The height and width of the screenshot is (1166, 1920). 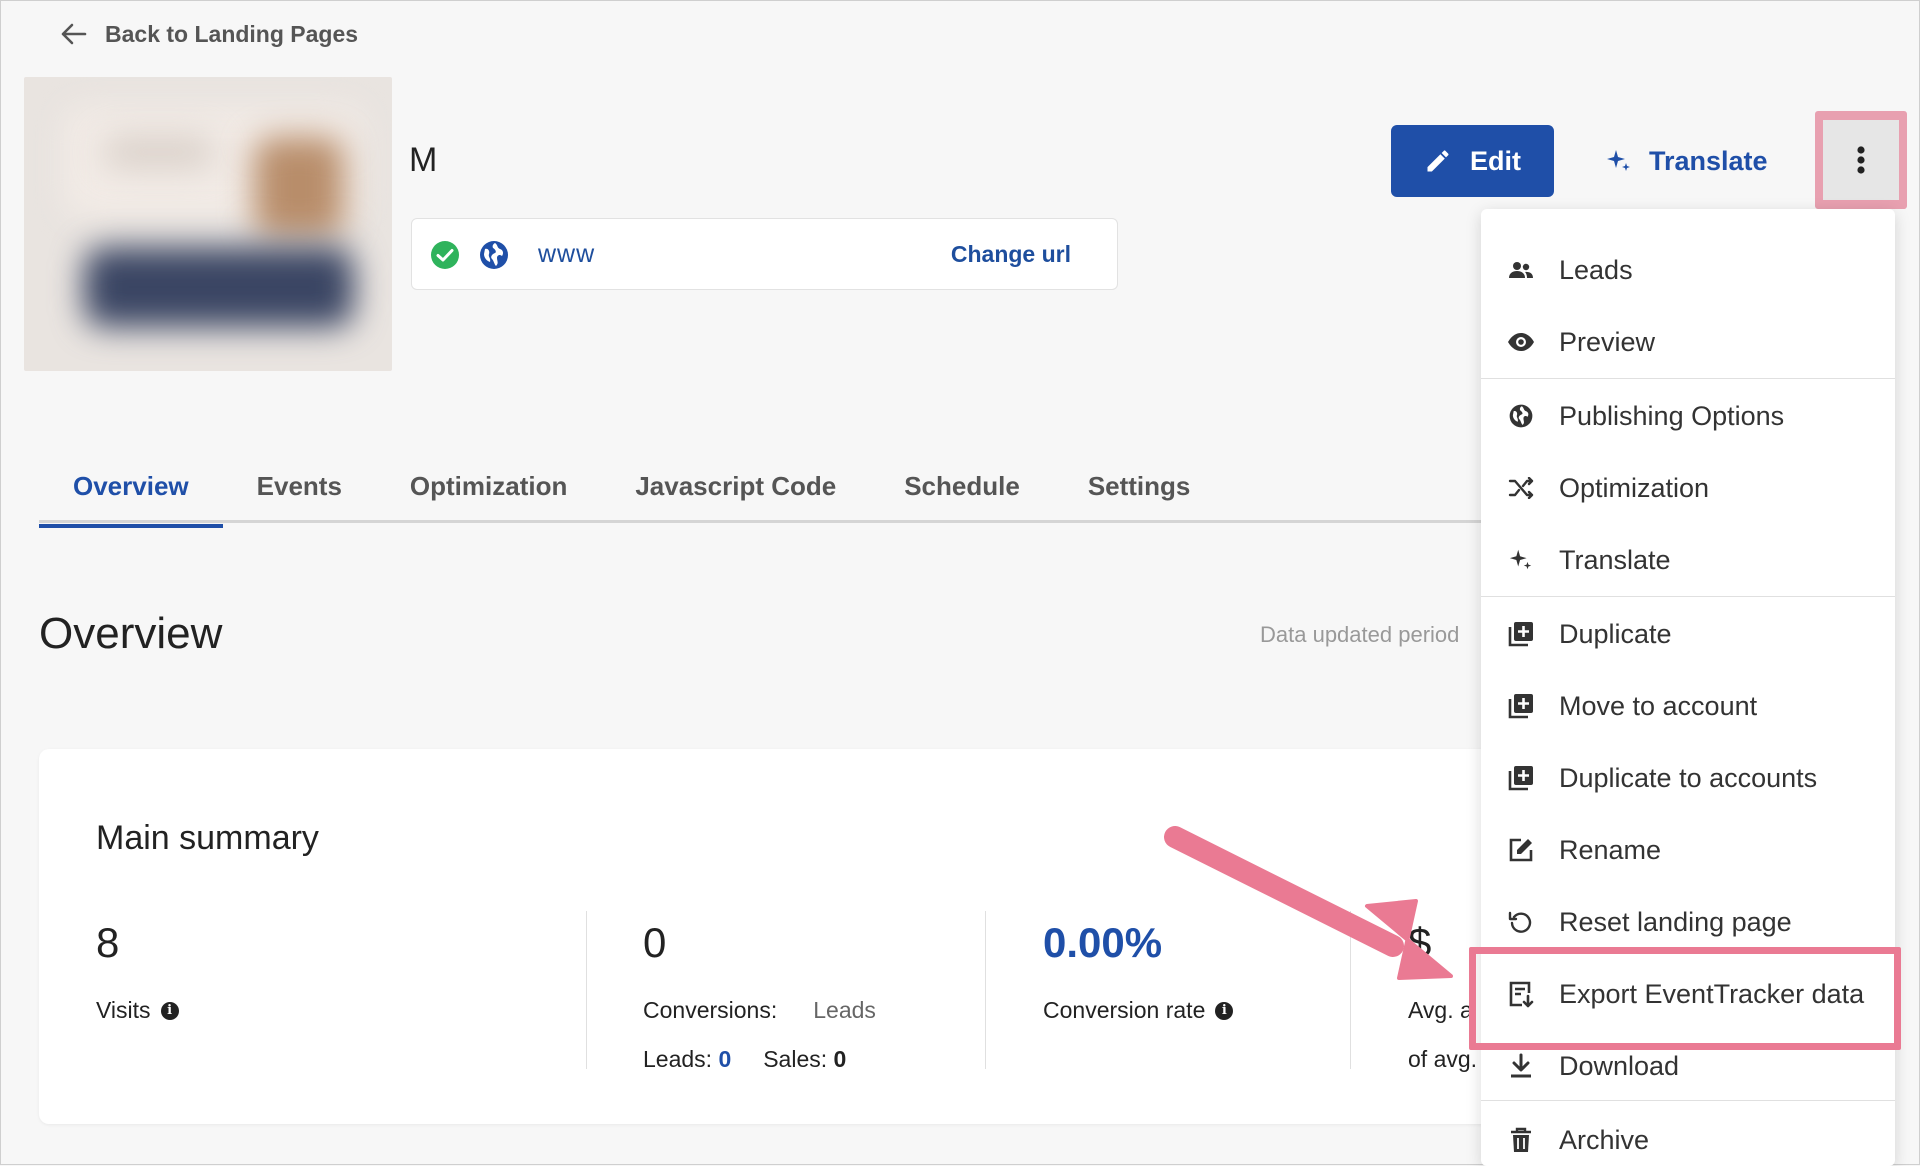 I want to click on tab-javascript-code: Javascript Code, so click(x=735, y=486).